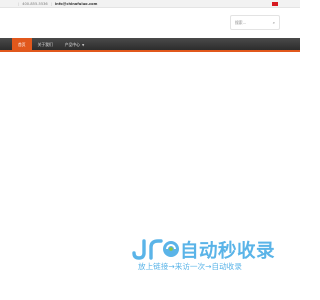 The width and height of the screenshot is (320, 300). Describe the element at coordinates (228, 251) in the screenshot. I see `watermark-title: 自动秒收录` at that location.